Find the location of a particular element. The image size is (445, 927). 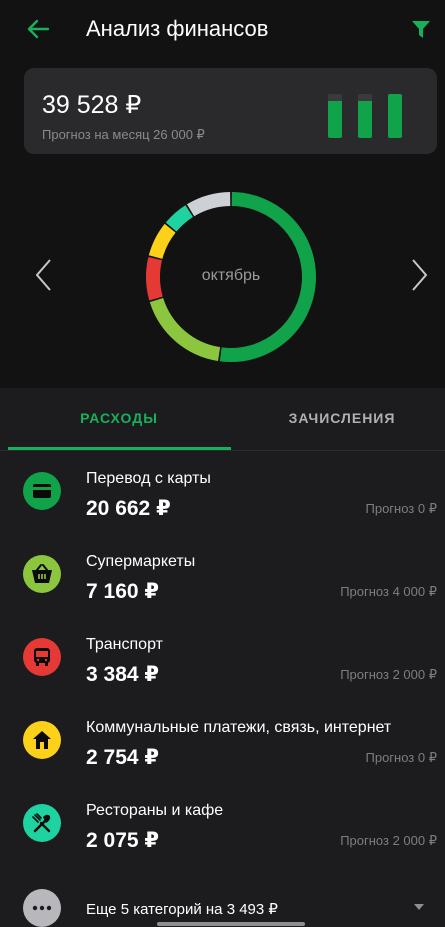

progress-bars is located at coordinates (374, 113).